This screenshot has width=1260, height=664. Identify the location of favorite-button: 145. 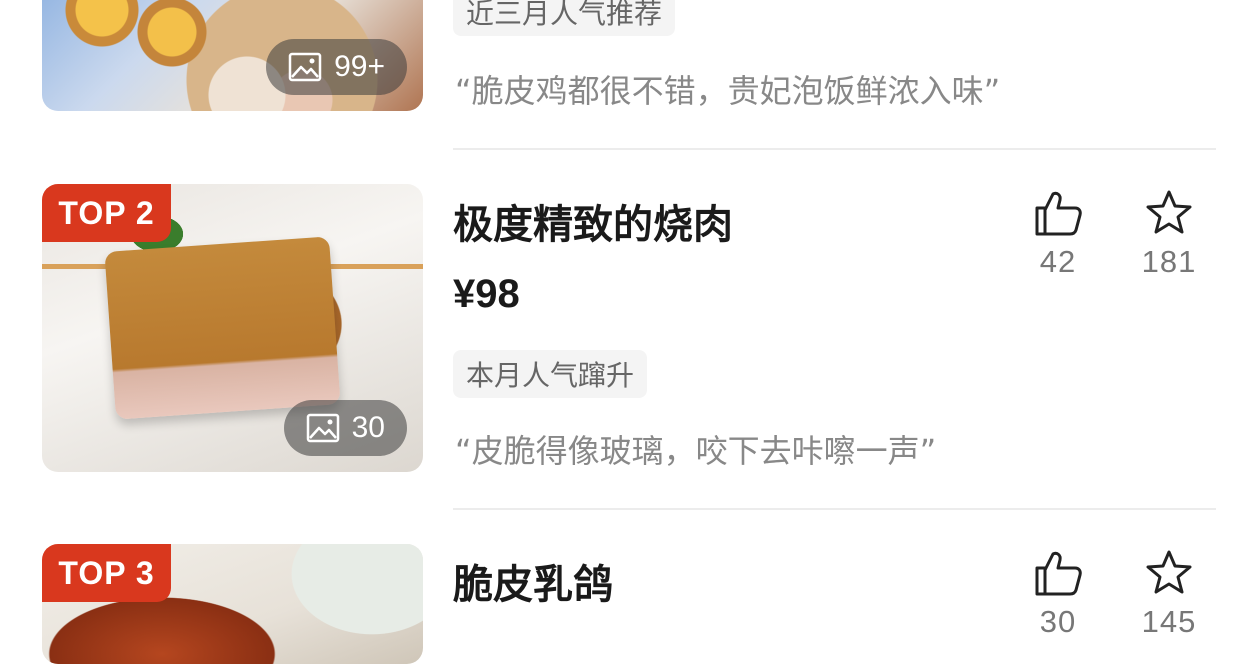
(1169, 594).